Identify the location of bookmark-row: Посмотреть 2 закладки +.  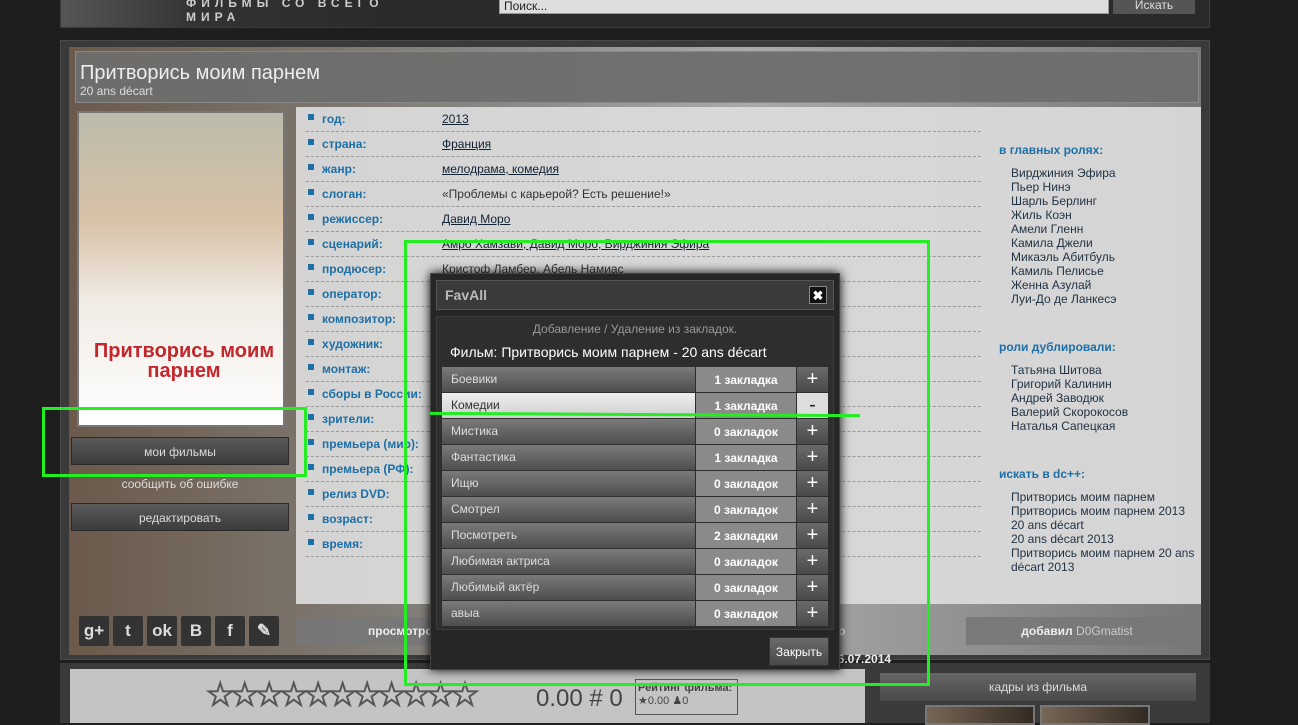
(635, 535).